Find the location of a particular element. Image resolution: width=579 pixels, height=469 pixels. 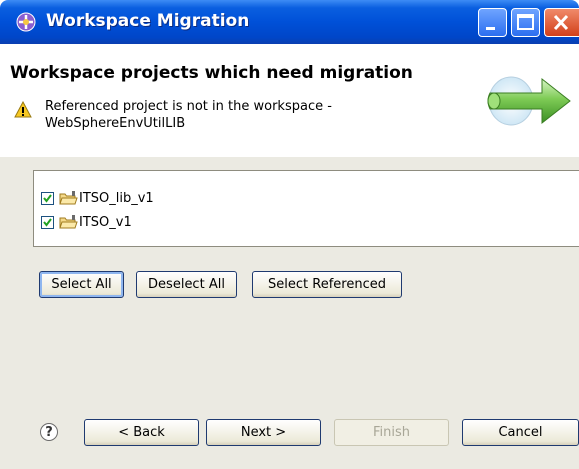

green-arrow-icon is located at coordinates (529, 101).